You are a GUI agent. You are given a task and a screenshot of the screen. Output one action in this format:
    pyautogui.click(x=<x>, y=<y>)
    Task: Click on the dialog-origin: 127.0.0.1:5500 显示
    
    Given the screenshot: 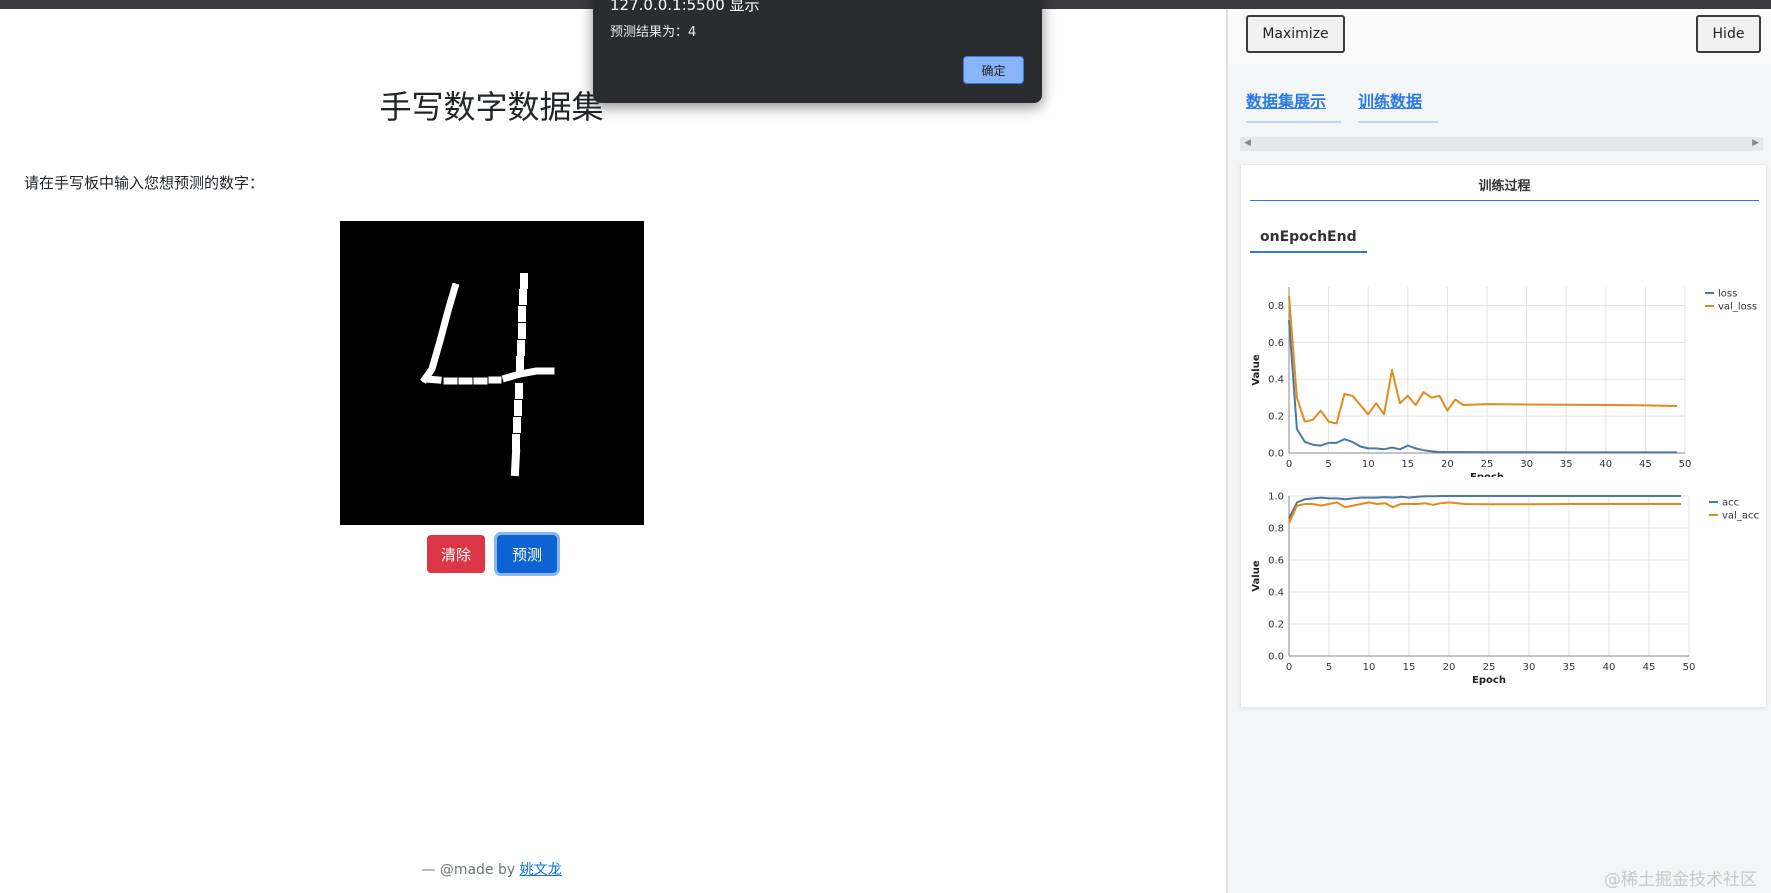 What is the action you would take?
    pyautogui.click(x=685, y=7)
    